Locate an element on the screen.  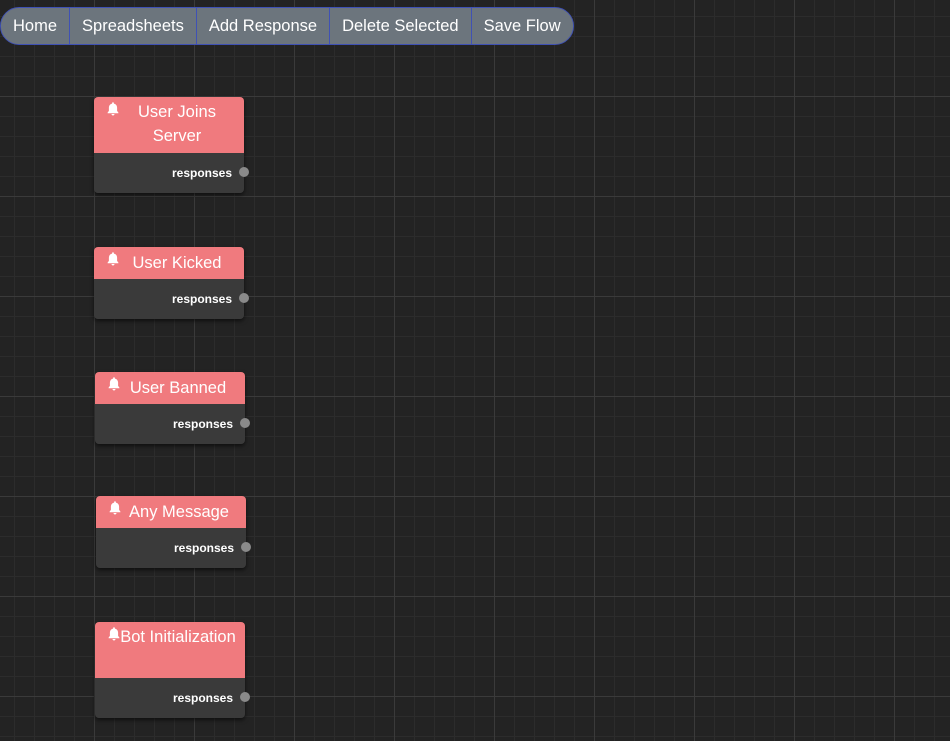
spreadsheets-button: Spreadsheets is located at coordinates (133, 26).